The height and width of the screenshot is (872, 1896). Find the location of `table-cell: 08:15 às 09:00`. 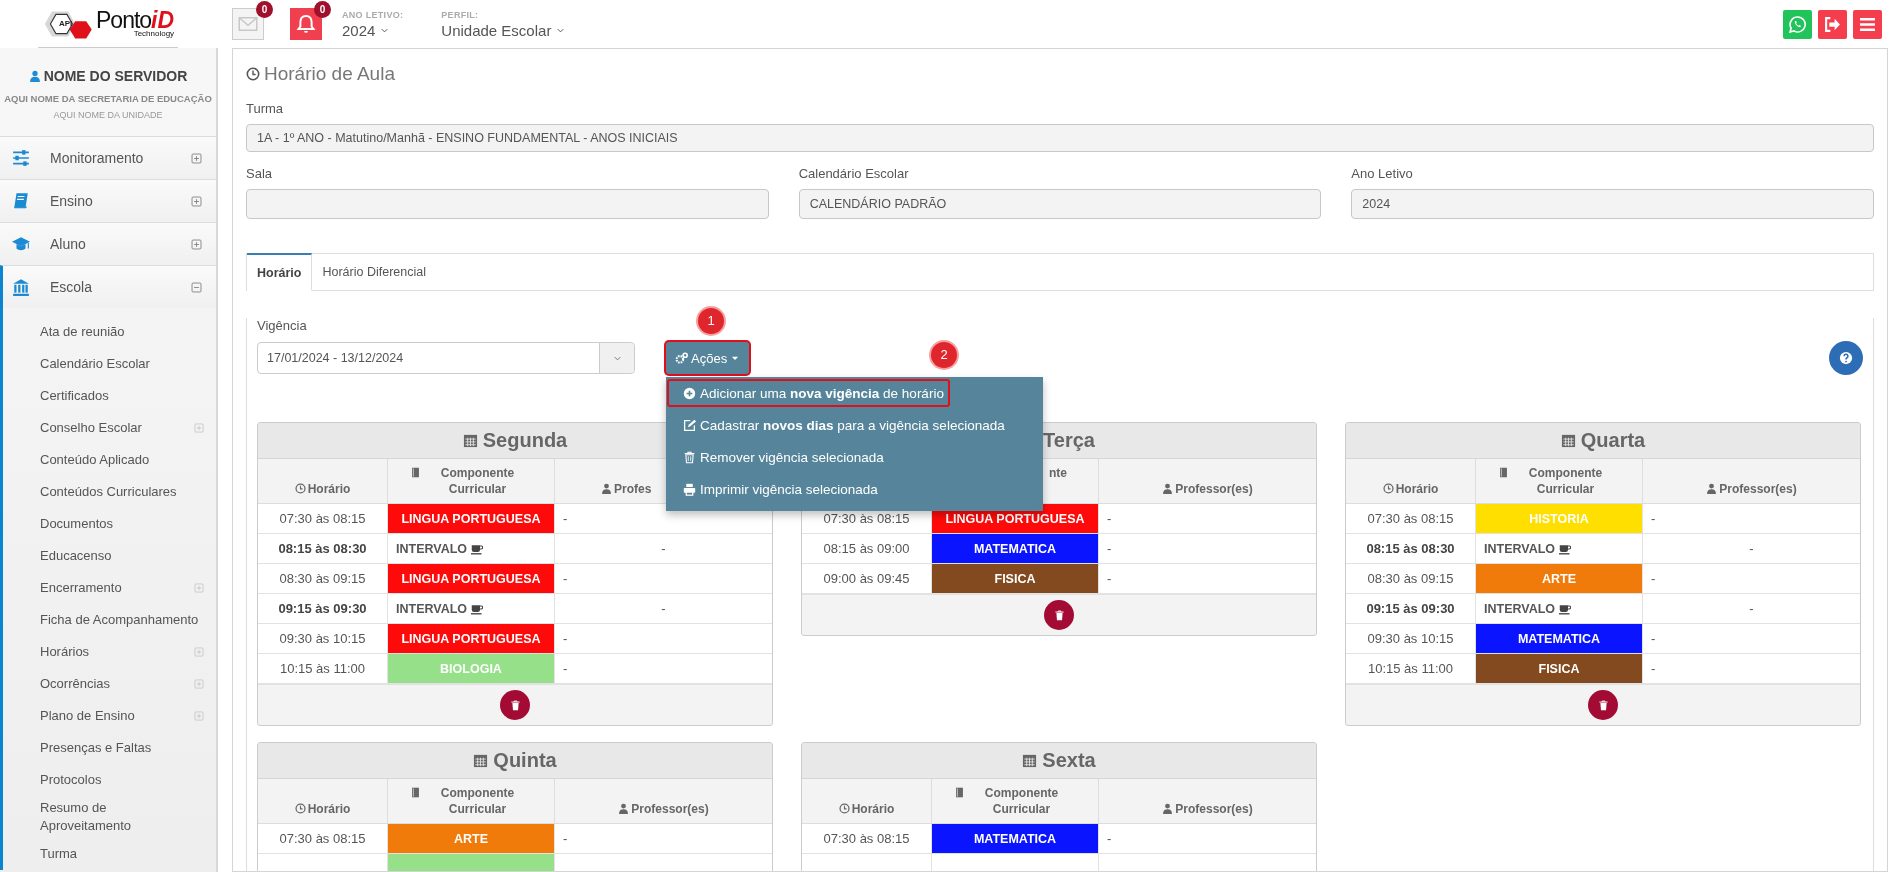

table-cell: 08:15 às 09:00 is located at coordinates (866, 548).